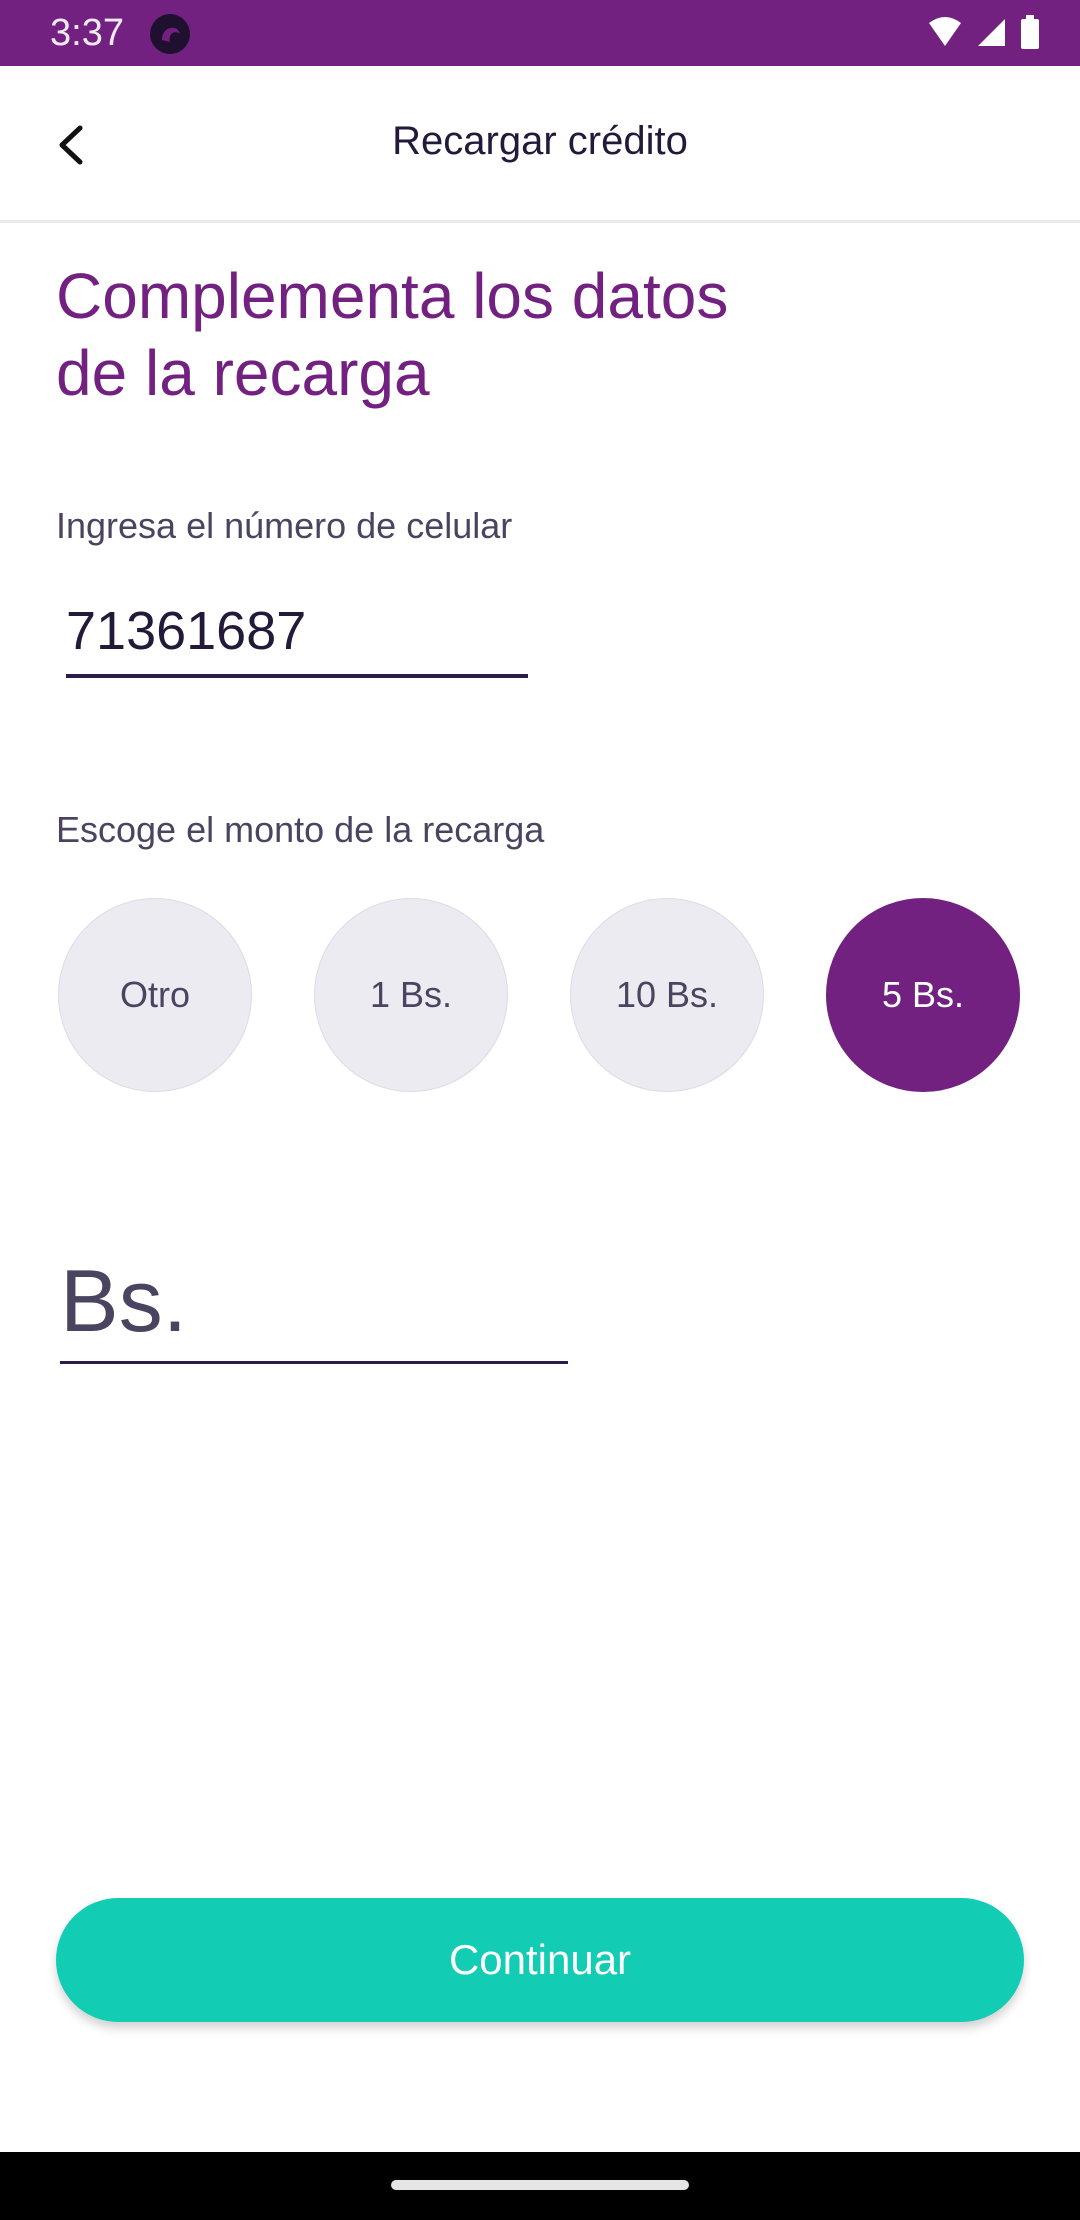  Describe the element at coordinates (923, 995) in the screenshot. I see `amount-option-5: 5 Bs.` at that location.